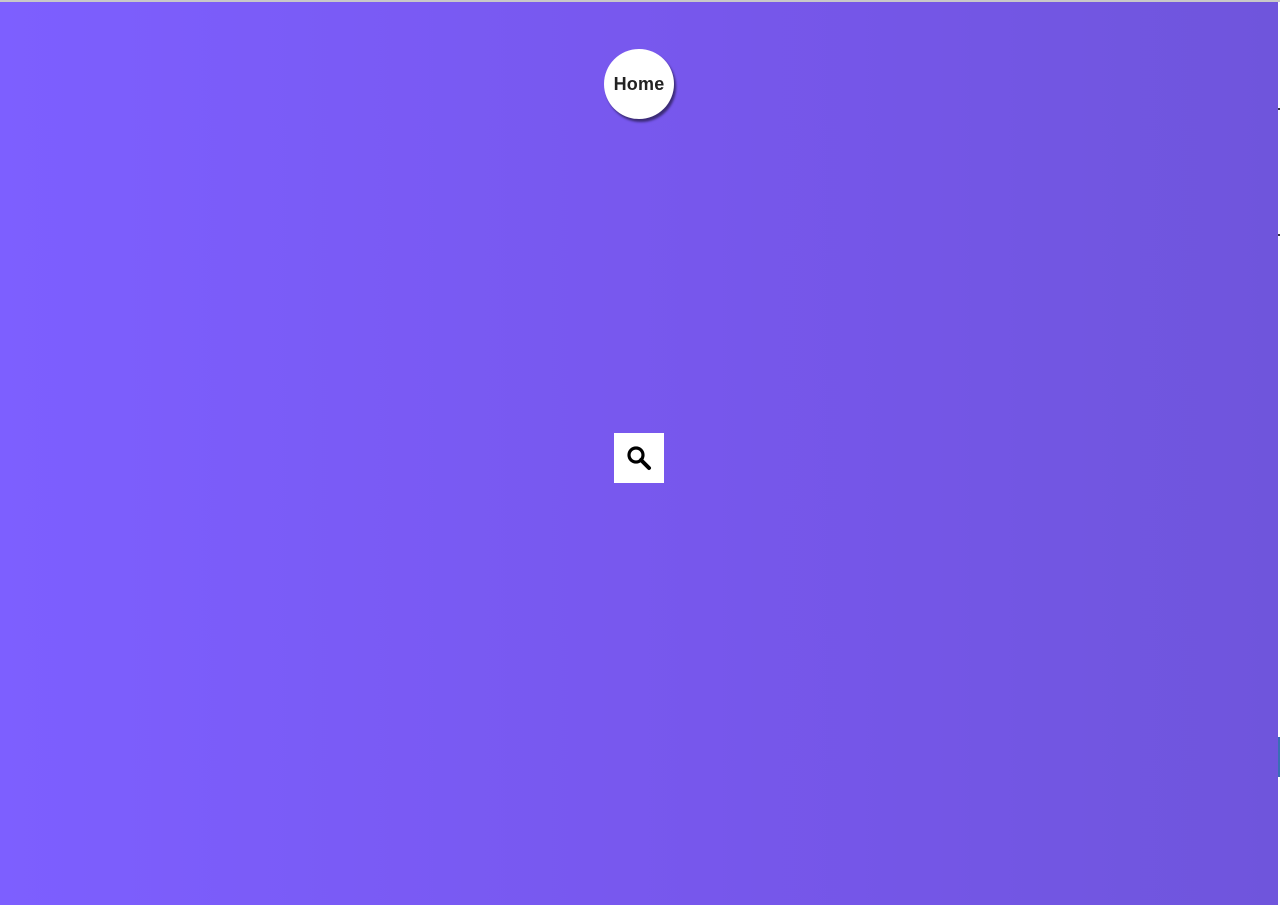  I want to click on search-button, so click(639, 458).